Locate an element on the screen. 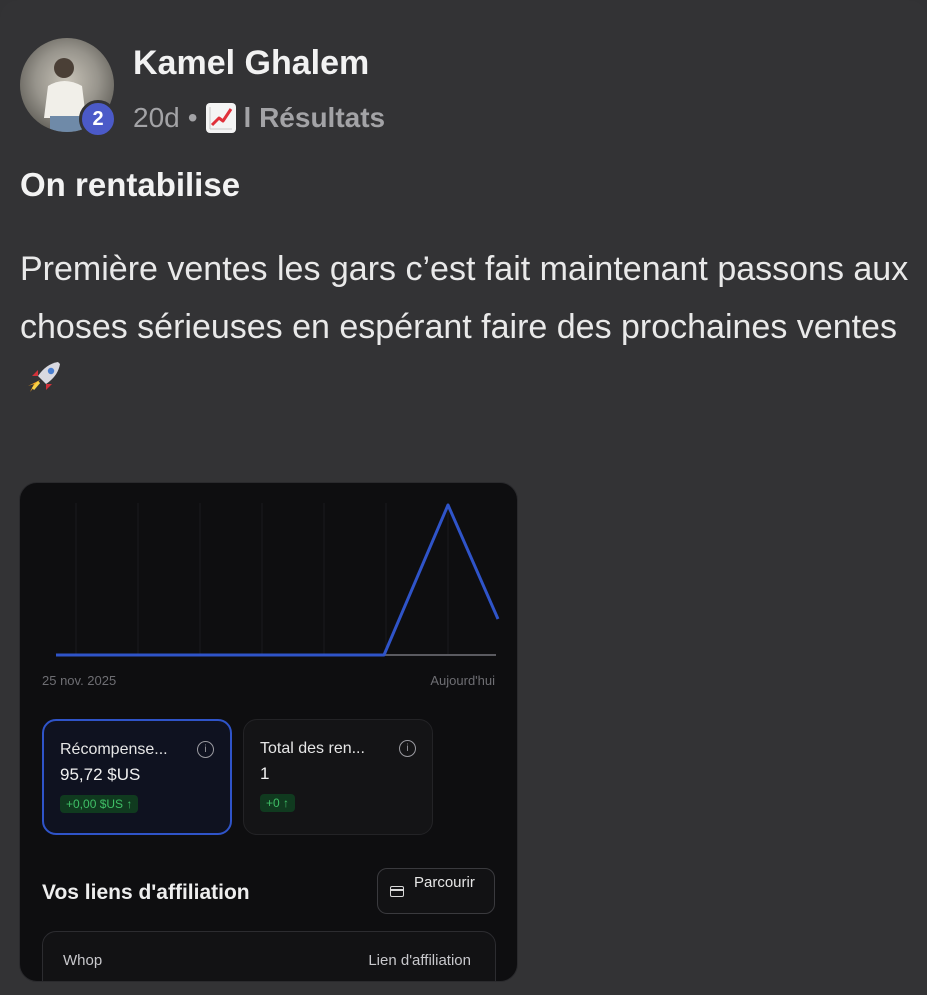 The height and width of the screenshot is (995, 927). card-value: 1 is located at coordinates (265, 773).